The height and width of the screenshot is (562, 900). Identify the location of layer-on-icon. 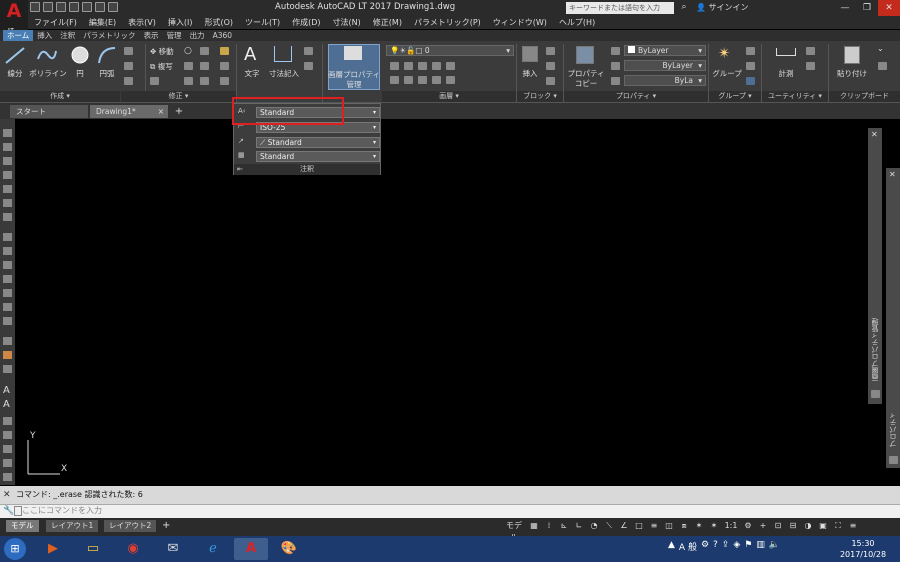
(394, 80).